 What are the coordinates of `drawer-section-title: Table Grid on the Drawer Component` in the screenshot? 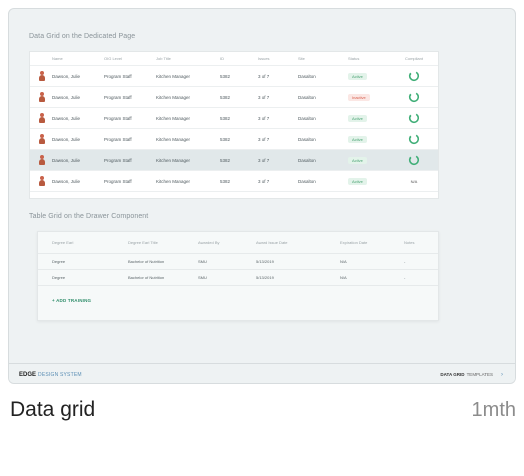 It's located at (89, 216).